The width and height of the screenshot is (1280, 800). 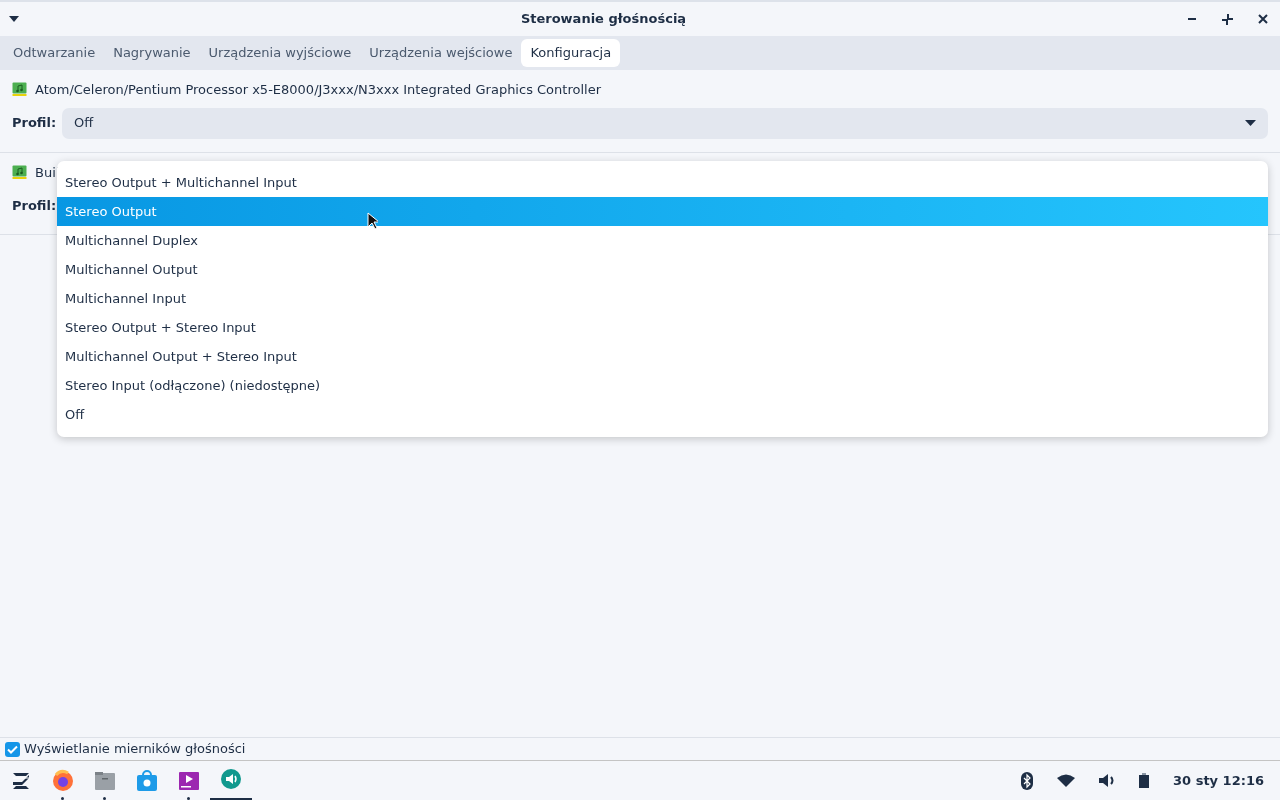 I want to click on checkbox, so click(x=12, y=749).